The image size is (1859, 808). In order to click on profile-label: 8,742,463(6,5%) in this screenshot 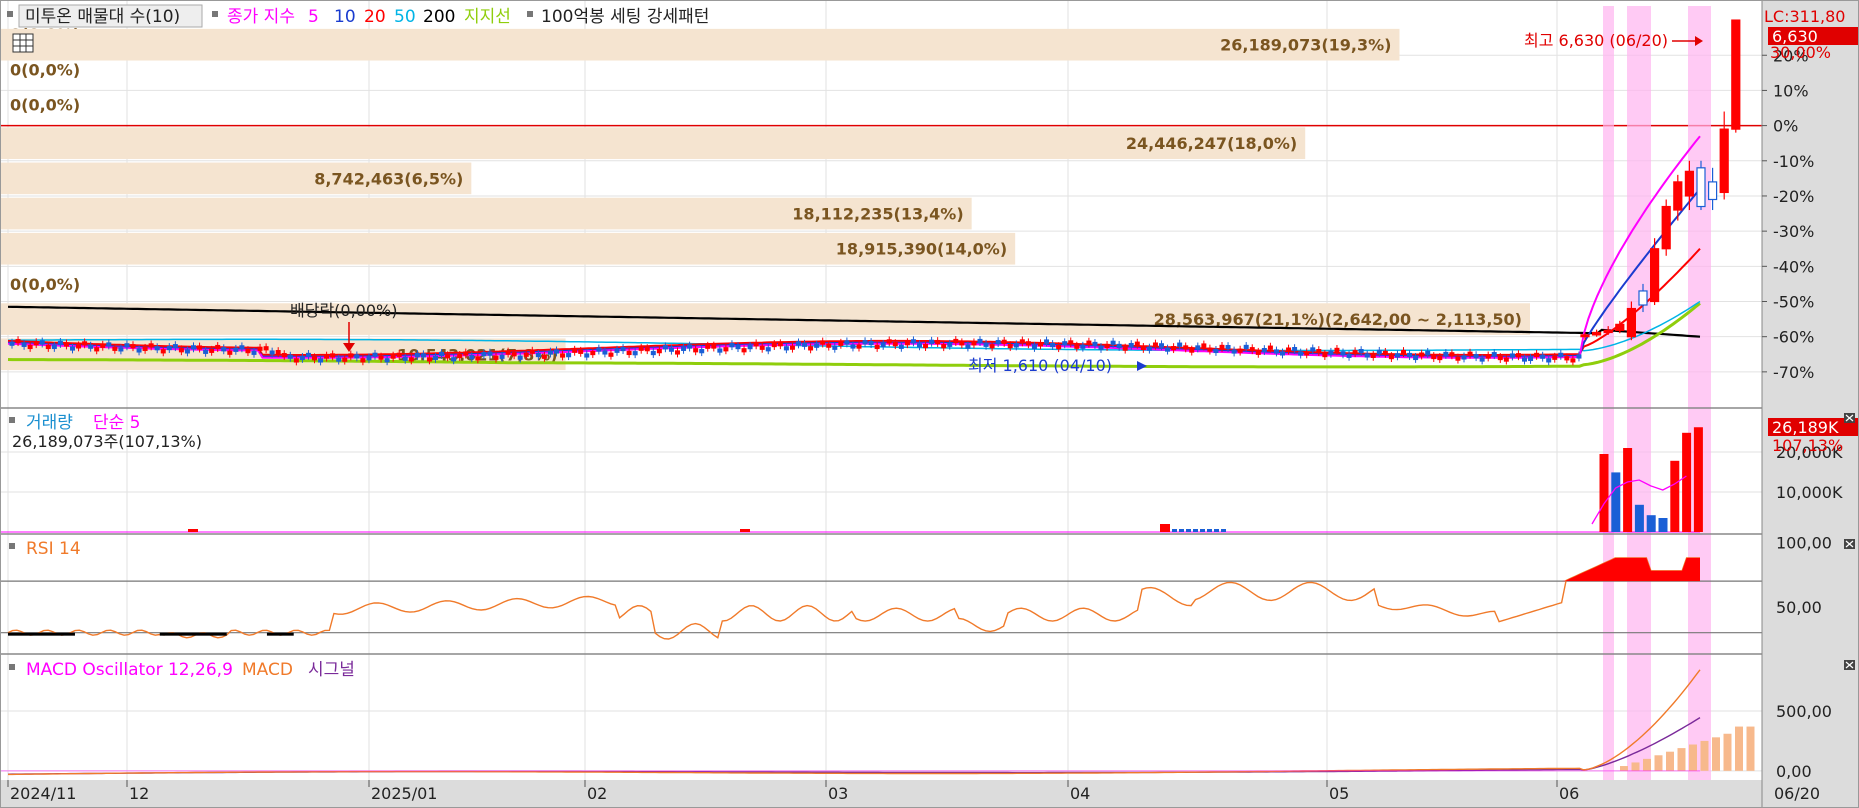, I will do `click(388, 178)`.